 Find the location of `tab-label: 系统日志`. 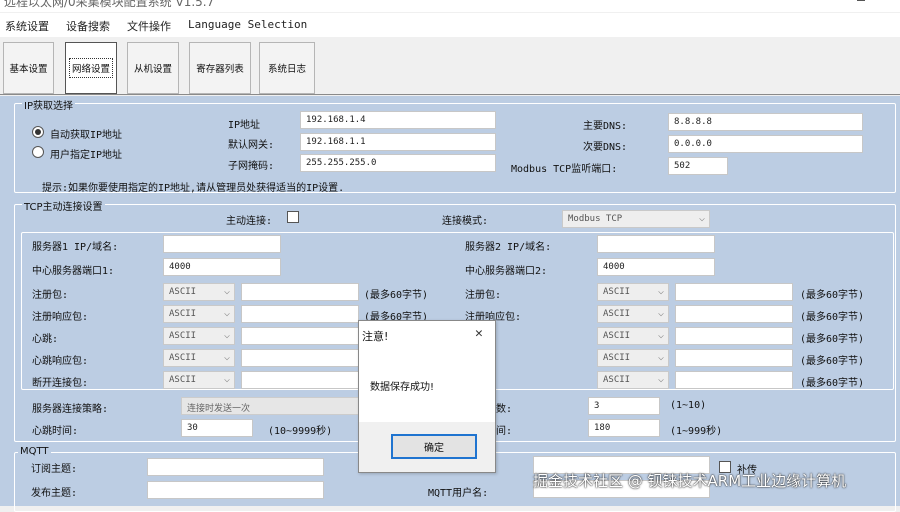

tab-label: 系统日志 is located at coordinates (286, 69).